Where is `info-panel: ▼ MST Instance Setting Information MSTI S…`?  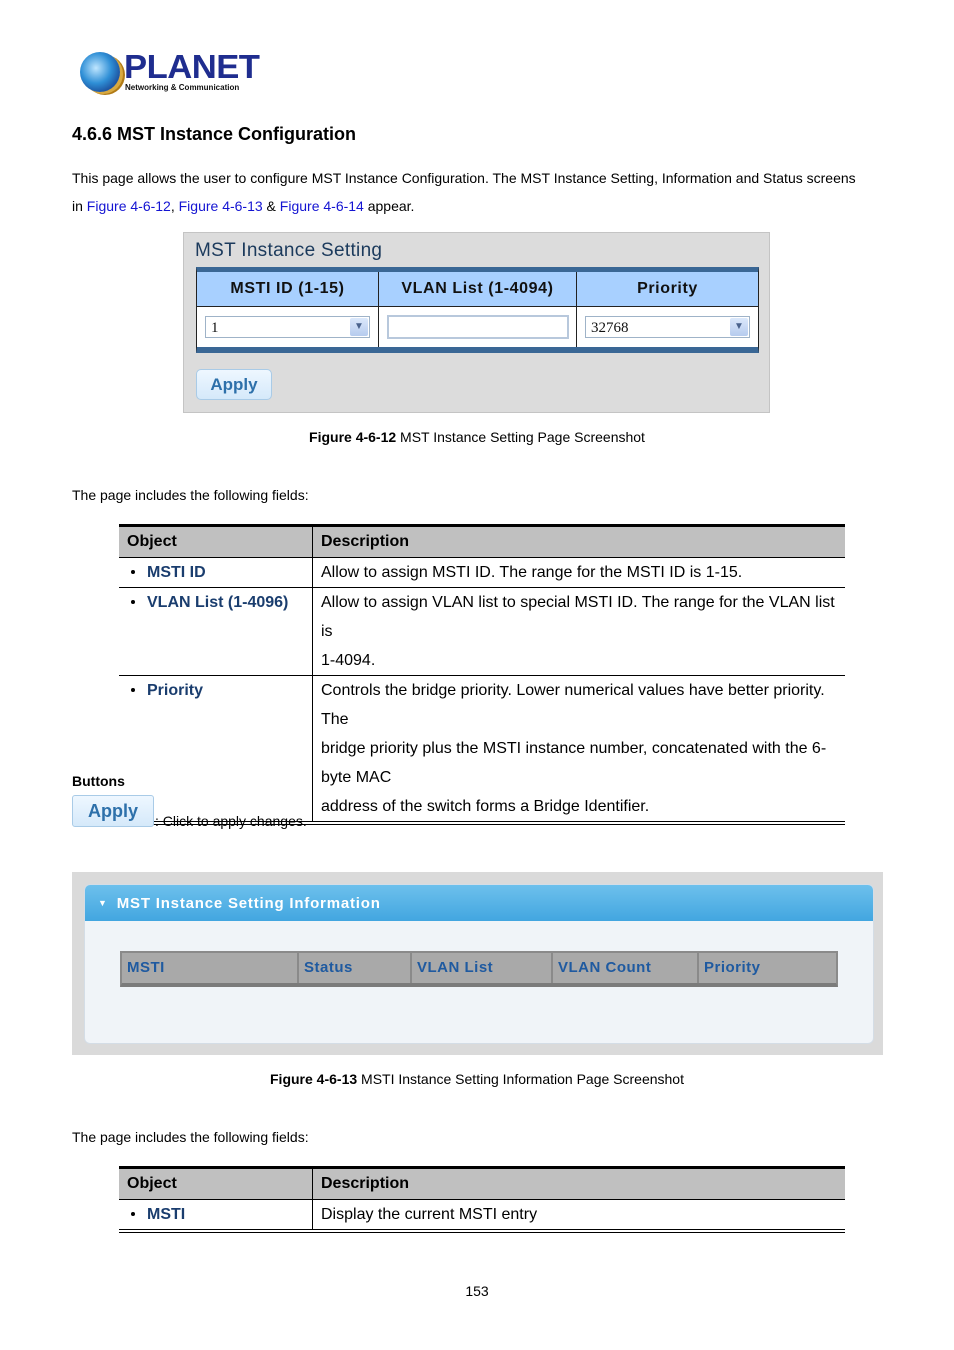
info-panel: ▼ MST Instance Setting Information MSTI S… is located at coordinates (479, 964).